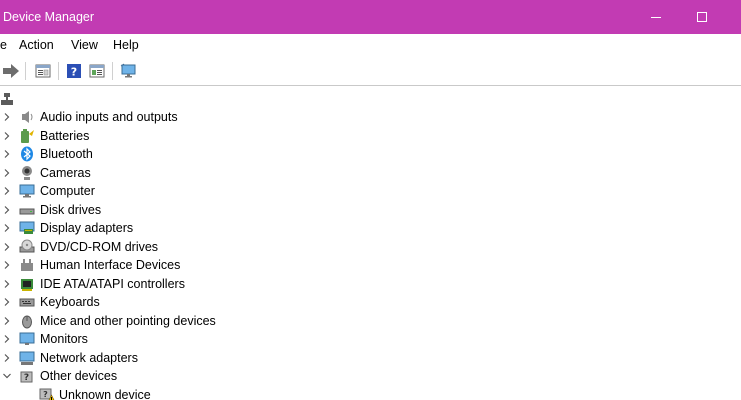 Image resolution: width=741 pixels, height=400 pixels. I want to click on toolbar: ?, so click(370, 71).